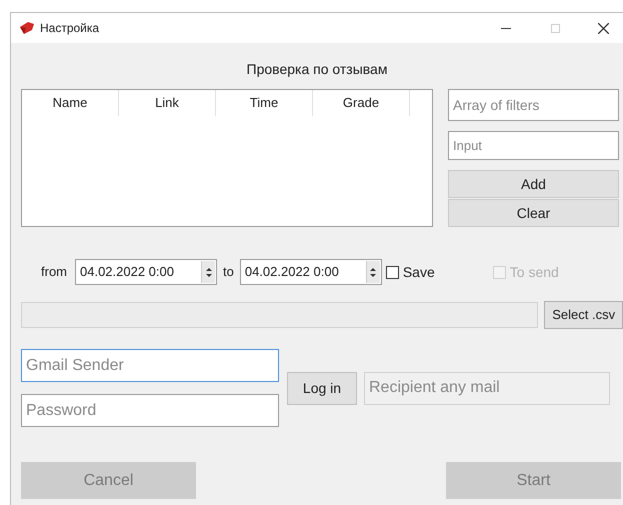 The height and width of the screenshot is (505, 623). I want to click on column-header: Grade, so click(361, 103).